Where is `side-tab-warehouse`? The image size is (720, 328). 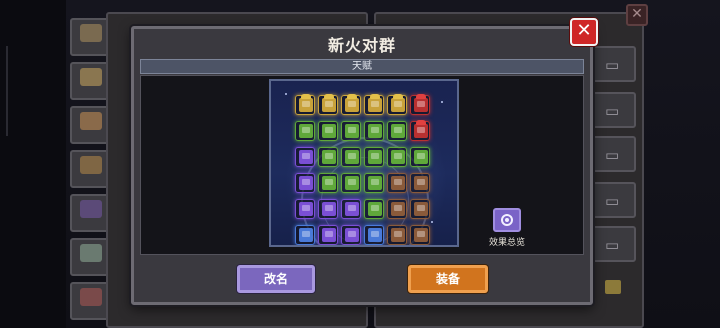
side-tab-warehouse is located at coordinates (90, 37).